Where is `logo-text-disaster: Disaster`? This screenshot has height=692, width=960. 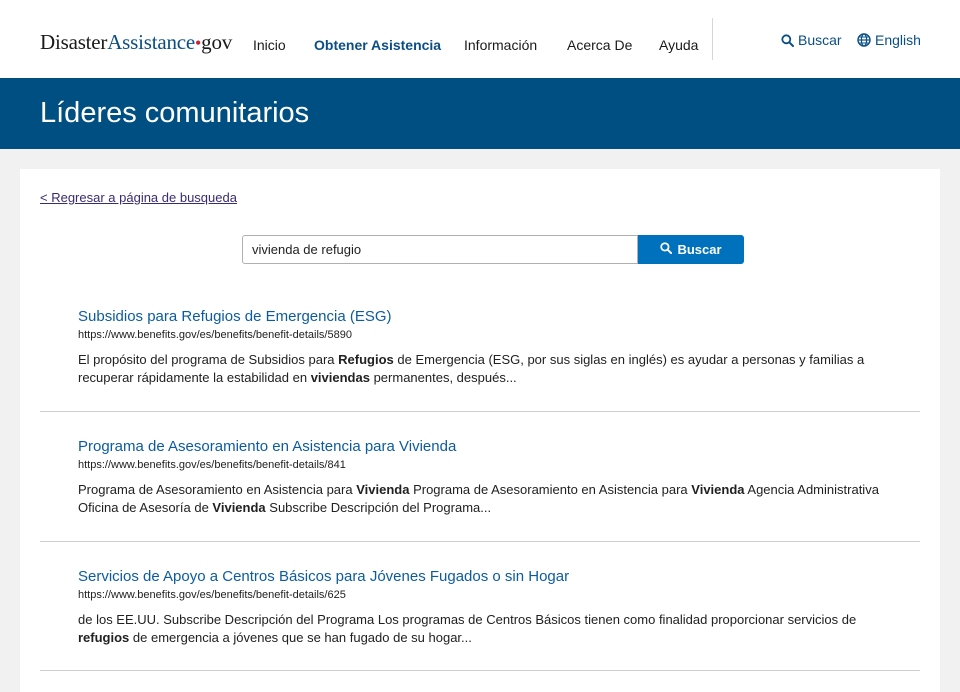 logo-text-disaster: Disaster is located at coordinates (74, 42).